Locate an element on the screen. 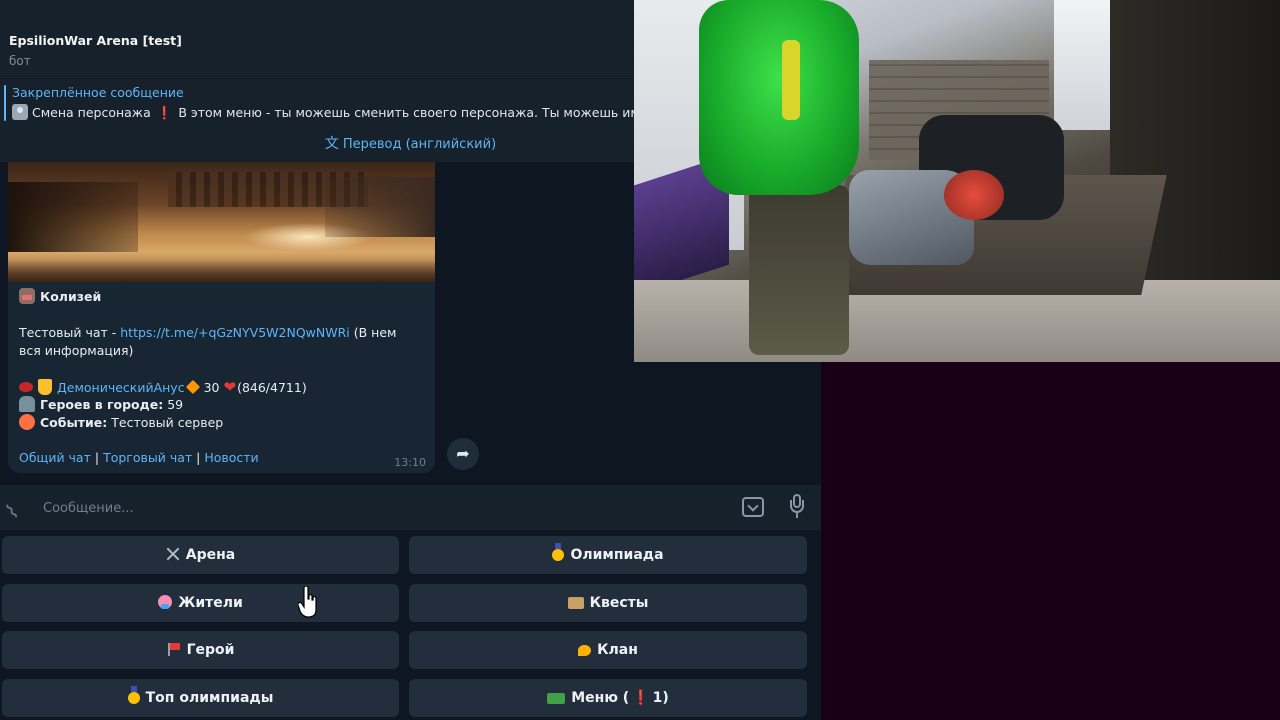 The height and width of the screenshot is (720, 1280). photo-crowd-right is located at coordinates (380, 207).